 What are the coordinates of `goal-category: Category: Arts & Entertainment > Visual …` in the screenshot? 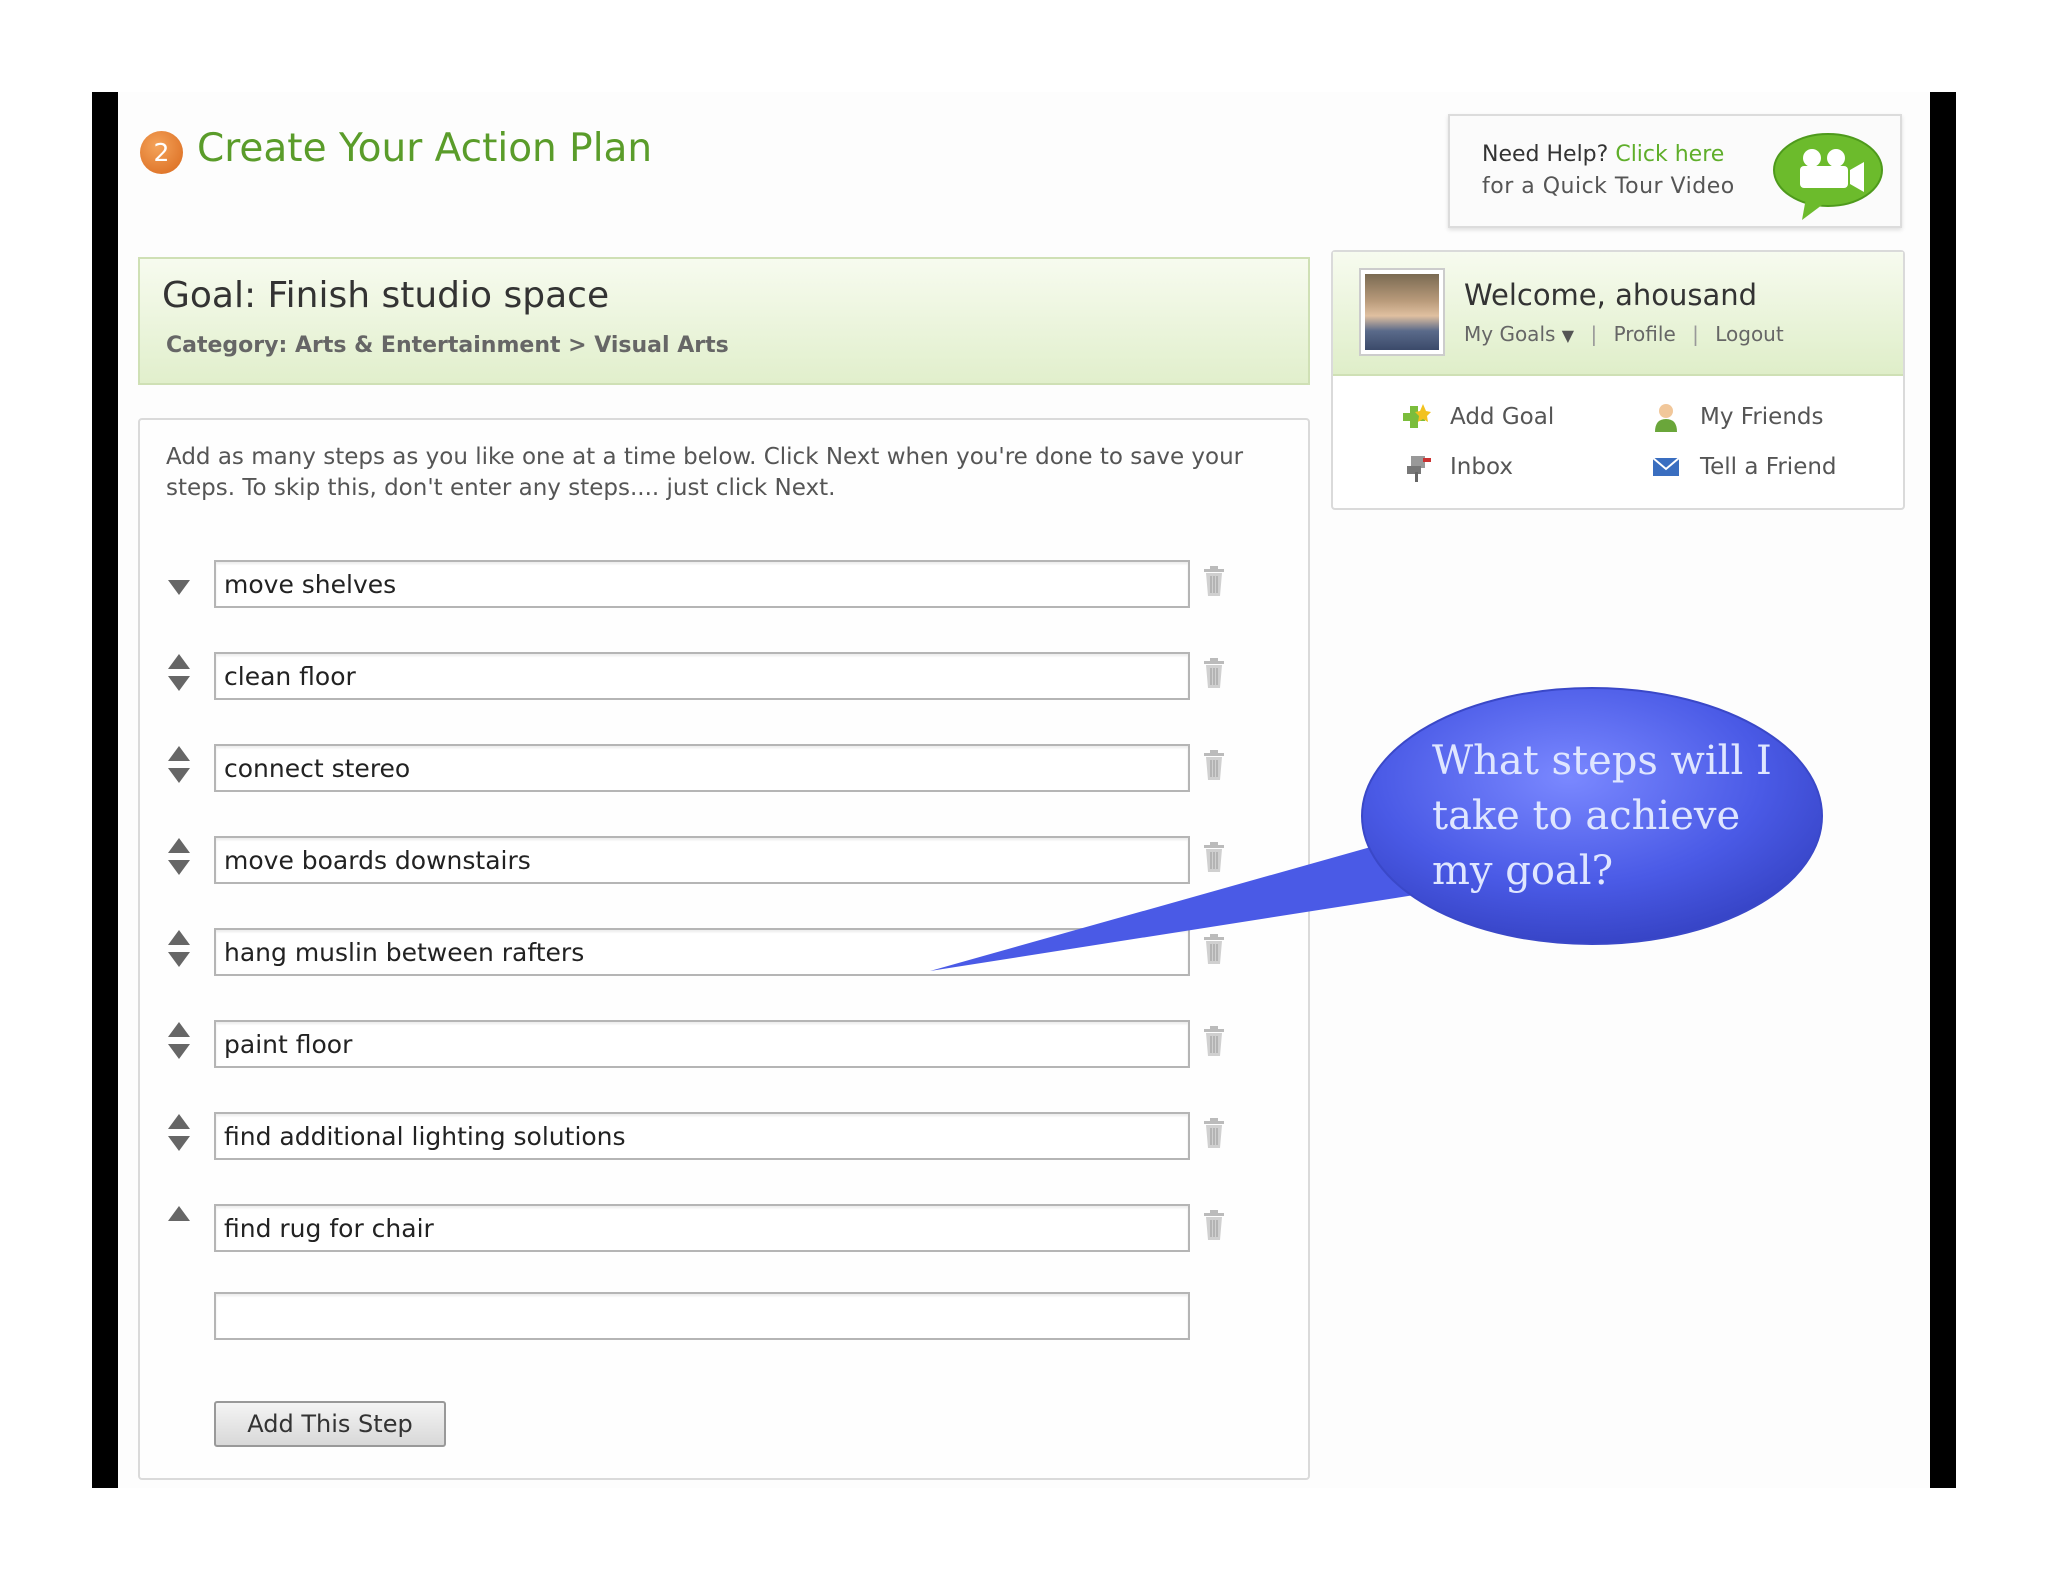 It's located at (447, 345).